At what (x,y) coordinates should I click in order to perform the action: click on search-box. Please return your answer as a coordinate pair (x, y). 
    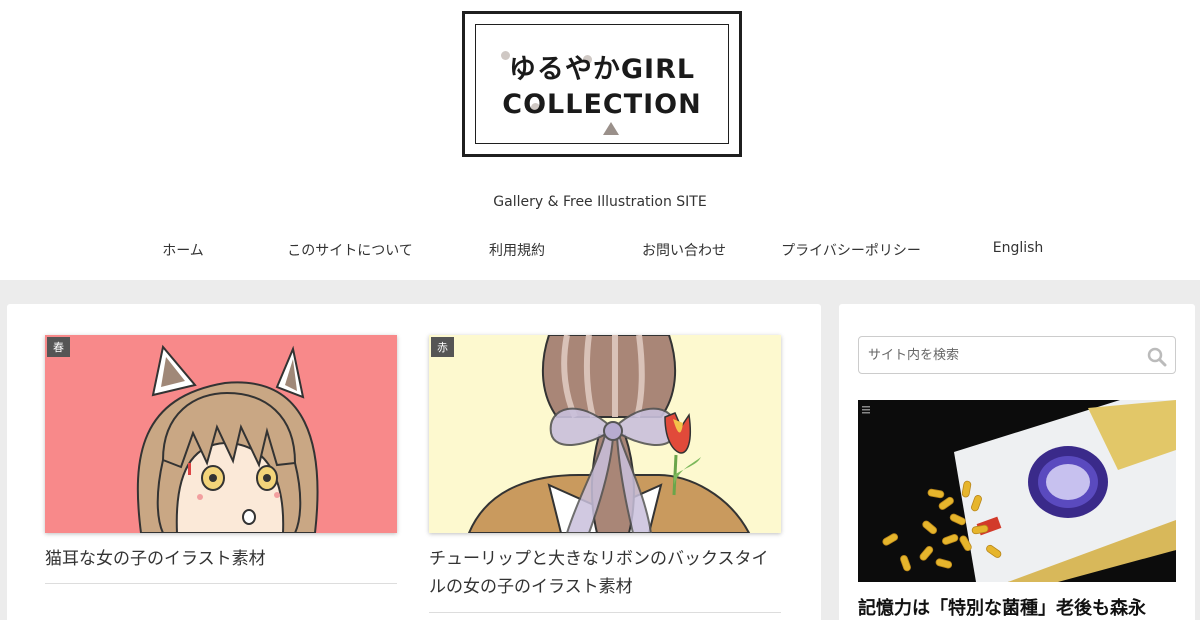
    Looking at the image, I should click on (1017, 355).